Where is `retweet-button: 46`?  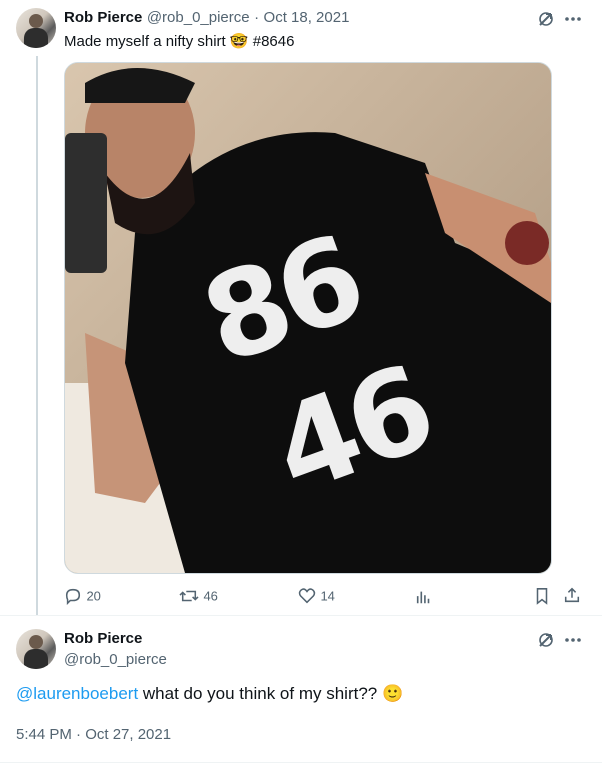
retweet-button: 46 is located at coordinates (198, 596).